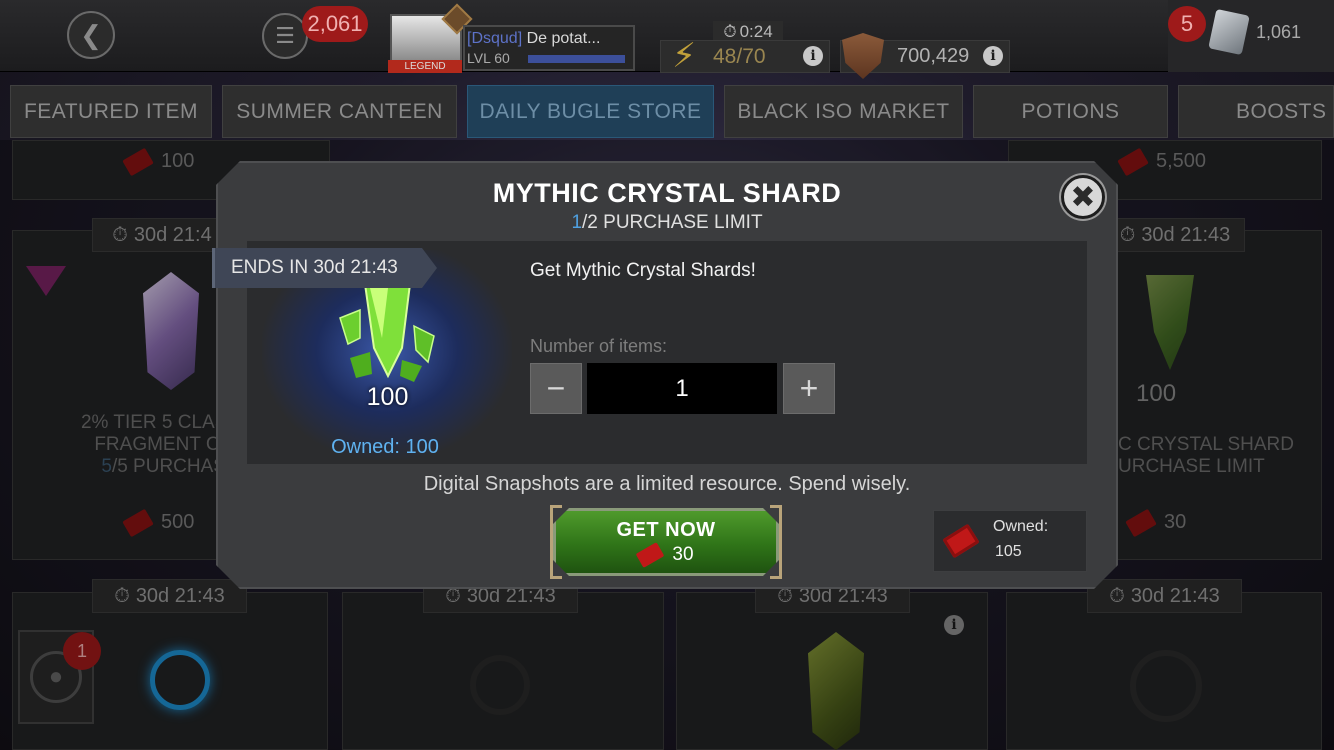  What do you see at coordinates (387, 332) in the screenshot?
I see `mythic-crystal-icon` at bounding box center [387, 332].